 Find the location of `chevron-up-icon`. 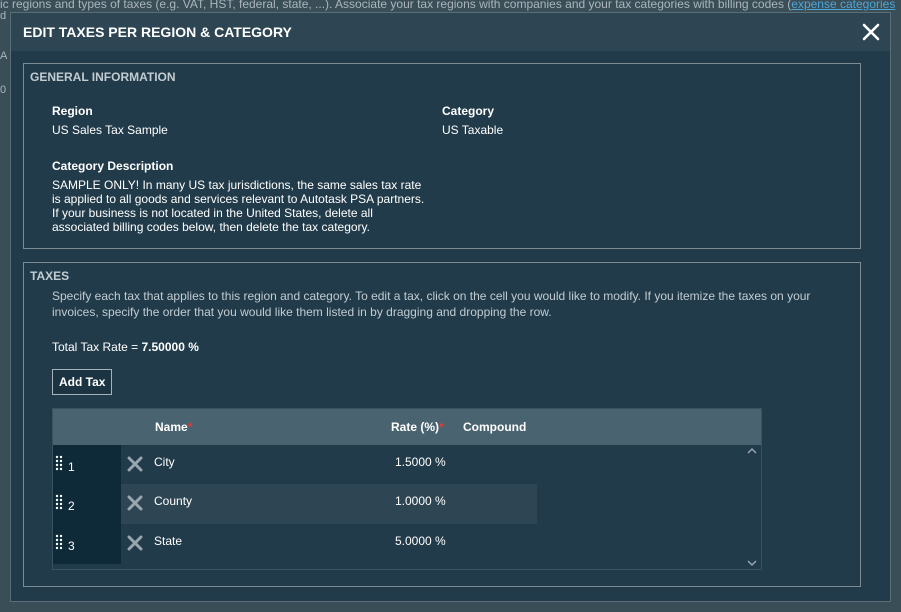

chevron-up-icon is located at coordinates (752, 451).